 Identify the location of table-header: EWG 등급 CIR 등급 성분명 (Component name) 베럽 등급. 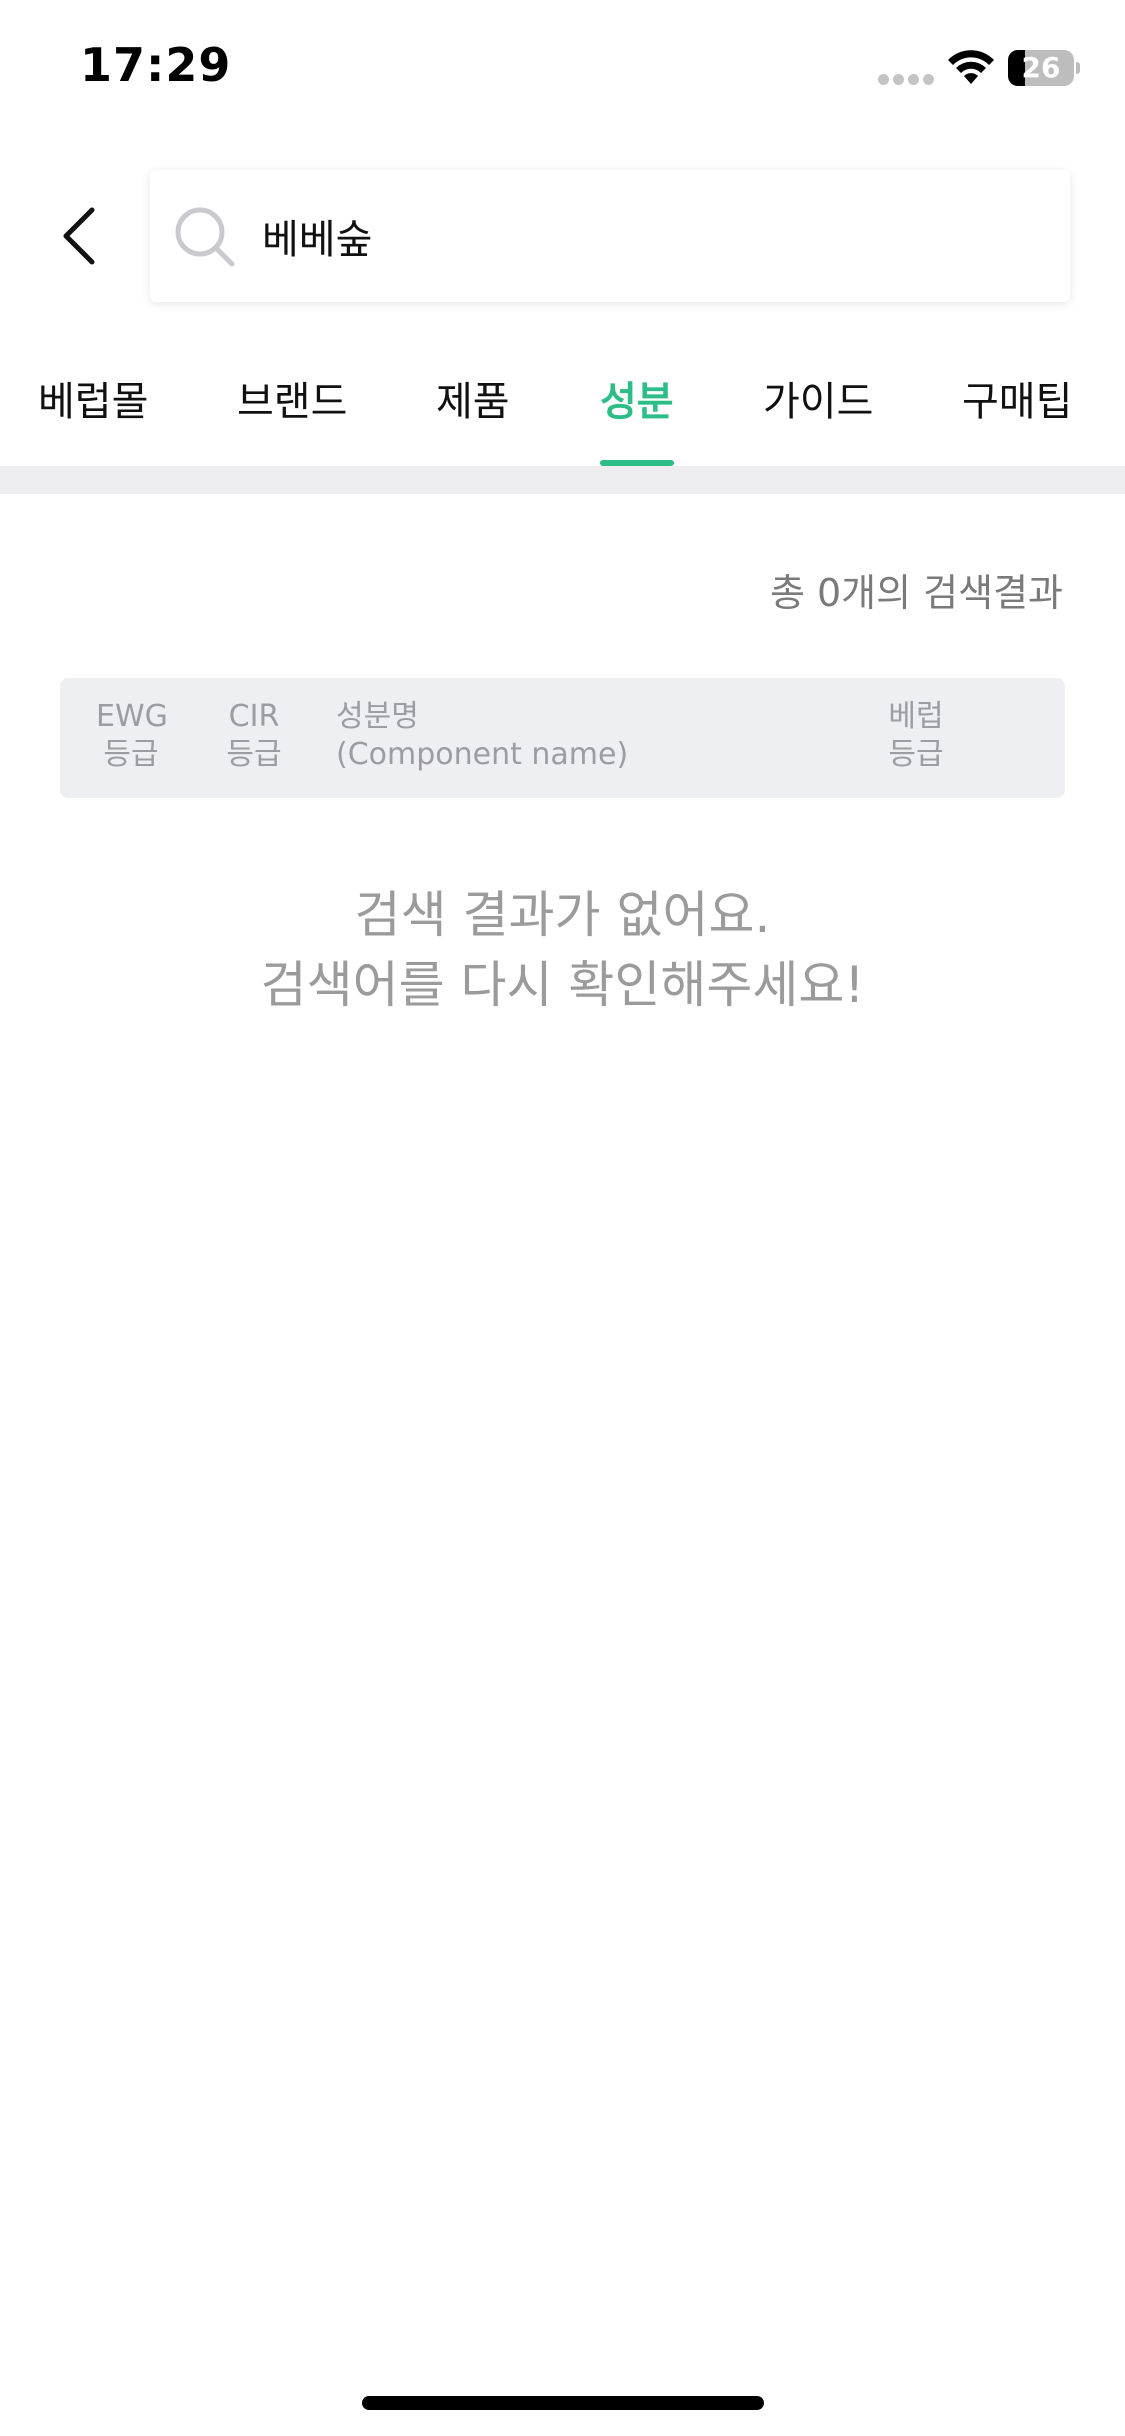
(562, 738).